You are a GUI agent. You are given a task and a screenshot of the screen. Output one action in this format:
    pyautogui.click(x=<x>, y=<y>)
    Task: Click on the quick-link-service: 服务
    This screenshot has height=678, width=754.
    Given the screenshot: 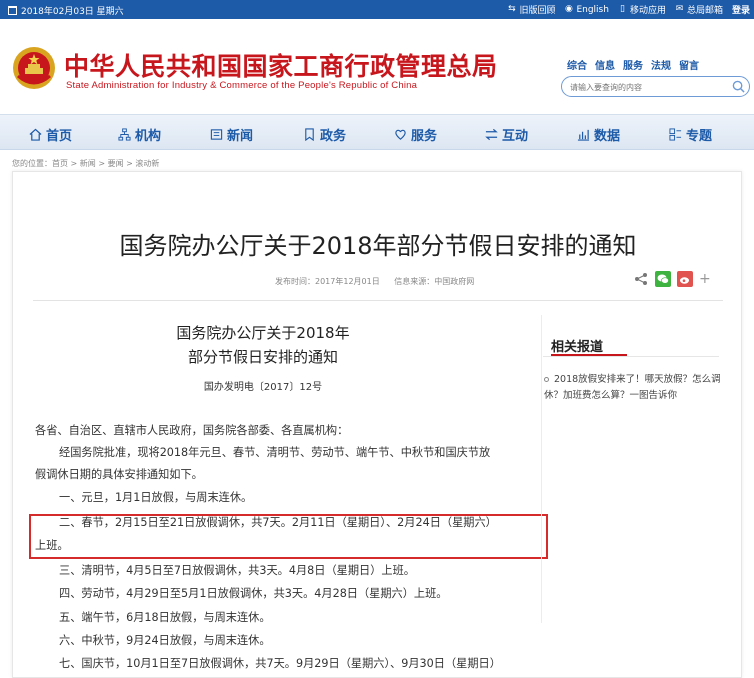 What is the action you would take?
    pyautogui.click(x=633, y=64)
    